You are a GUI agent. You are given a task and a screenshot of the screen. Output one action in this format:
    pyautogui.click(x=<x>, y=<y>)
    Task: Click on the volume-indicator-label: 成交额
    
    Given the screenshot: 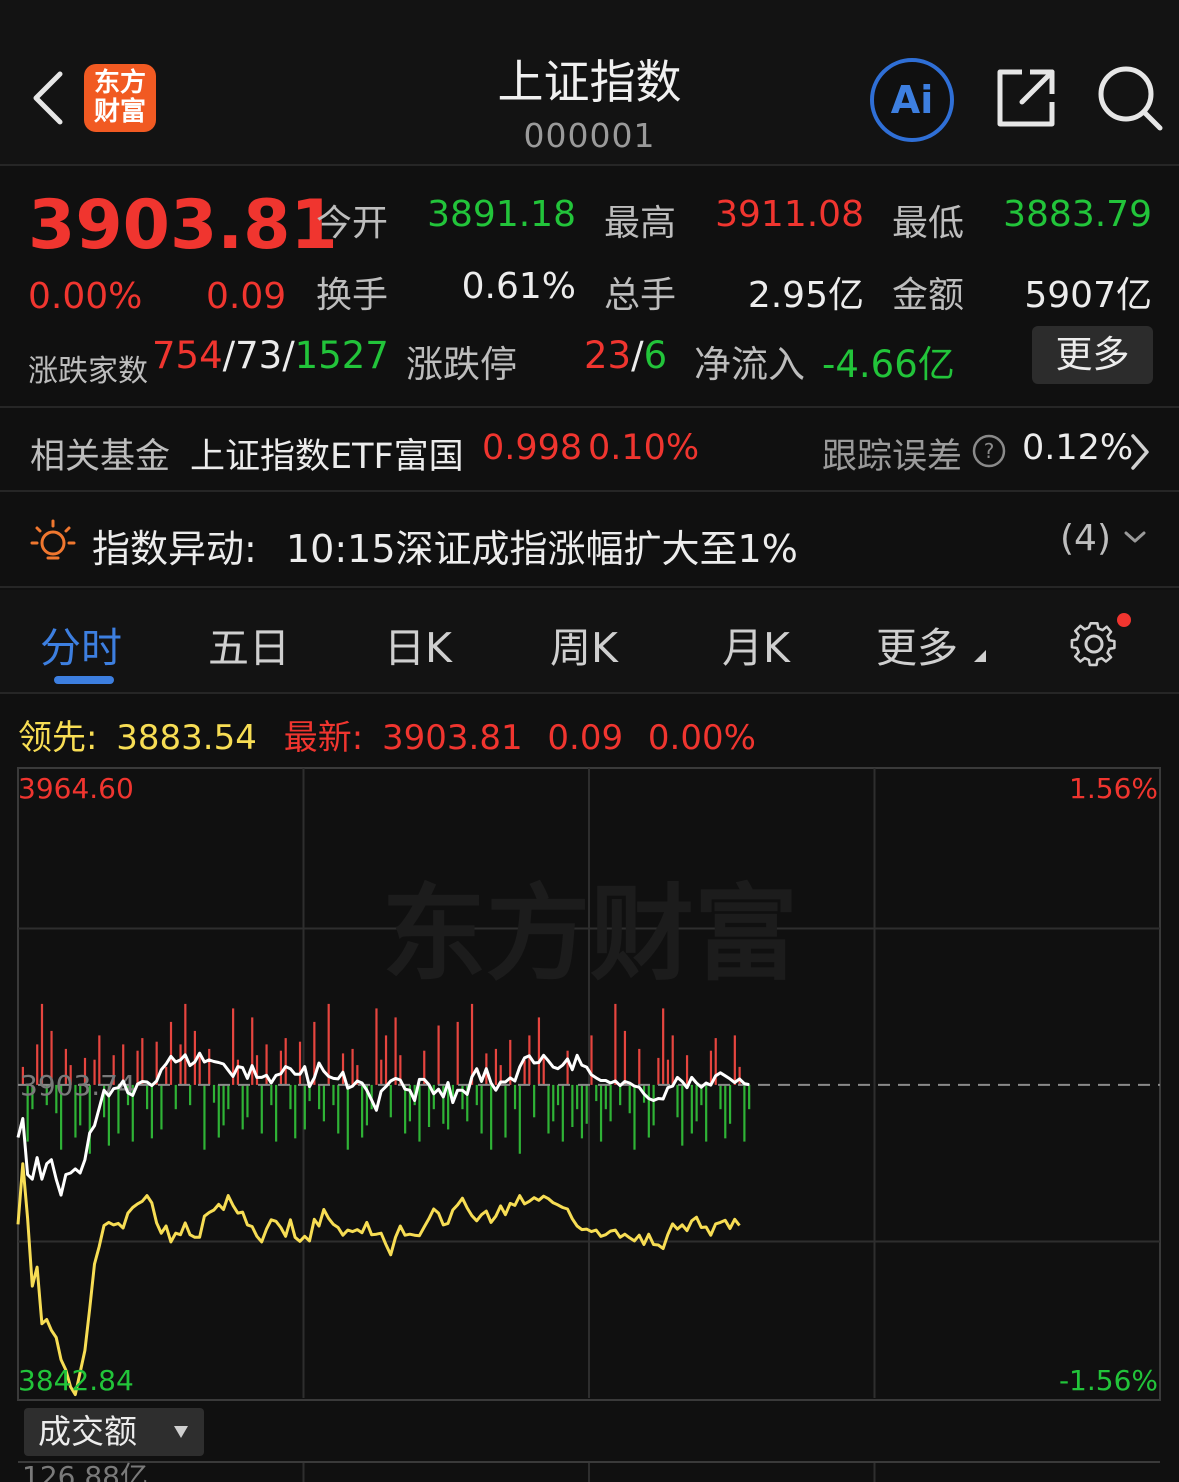 What is the action you would take?
    pyautogui.click(x=87, y=1431)
    